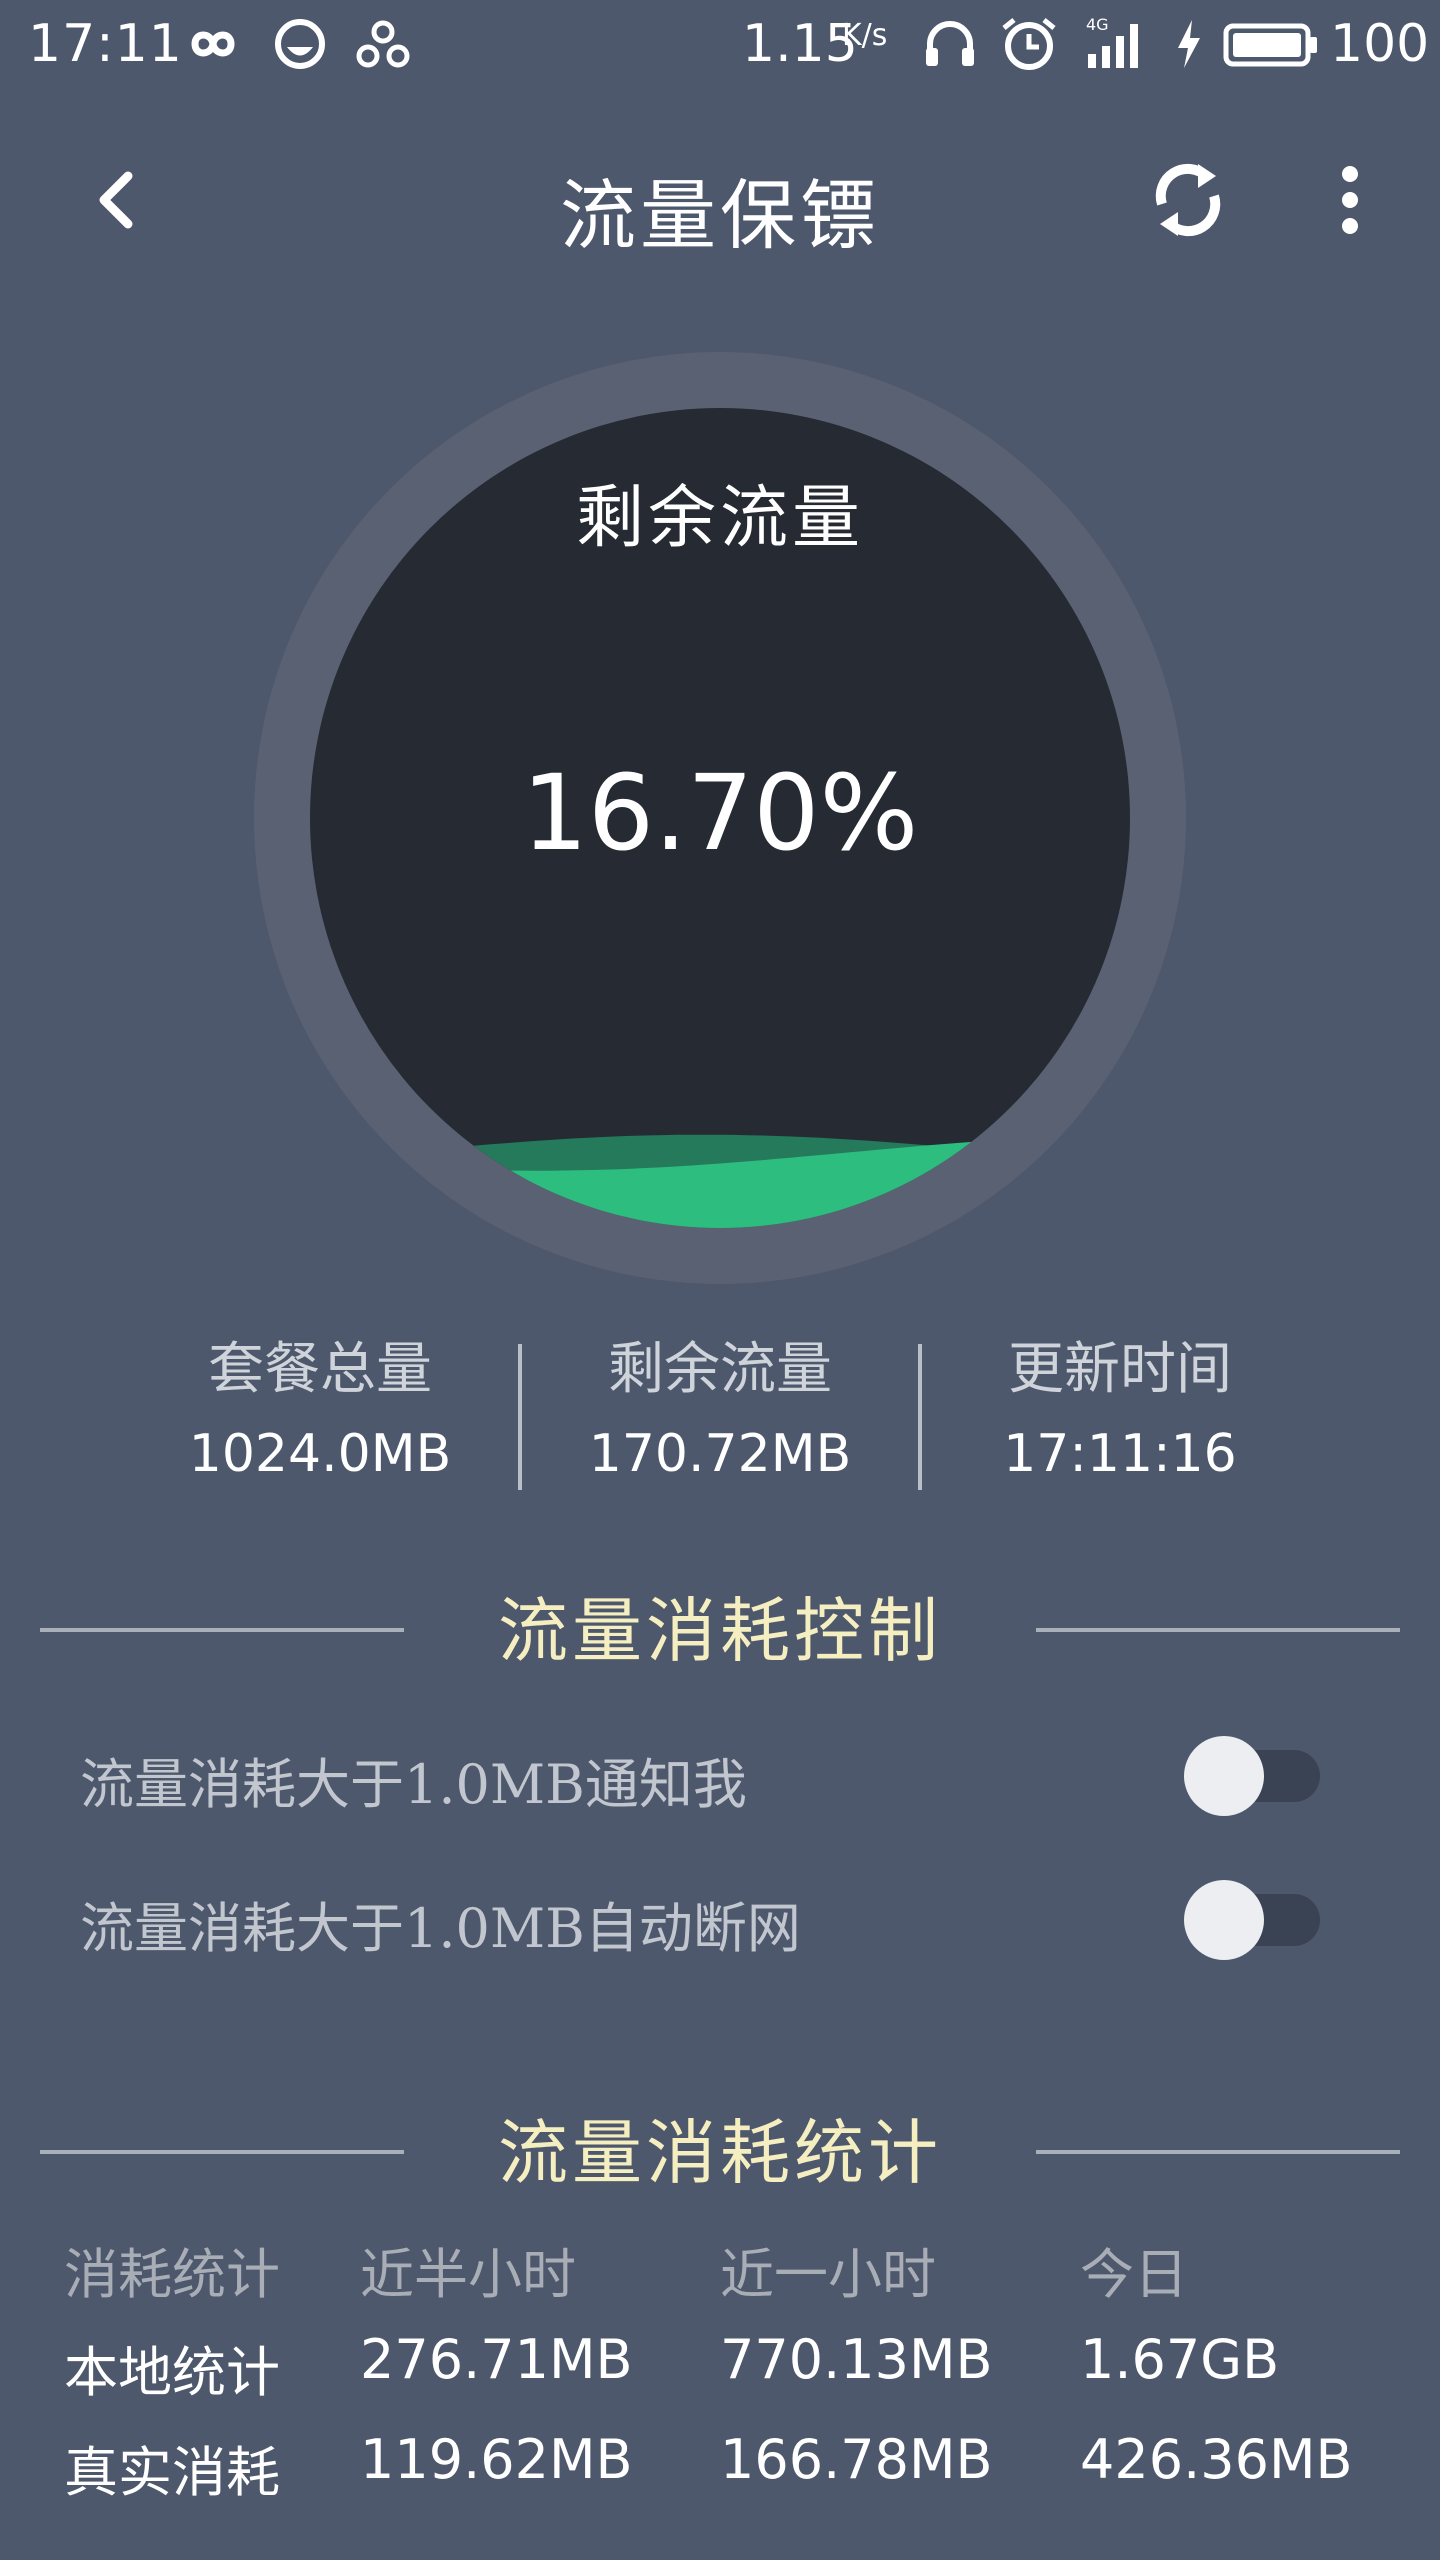  Describe the element at coordinates (496, 2359) in the screenshot. I see `stats-cell: 276.71MB` at that location.